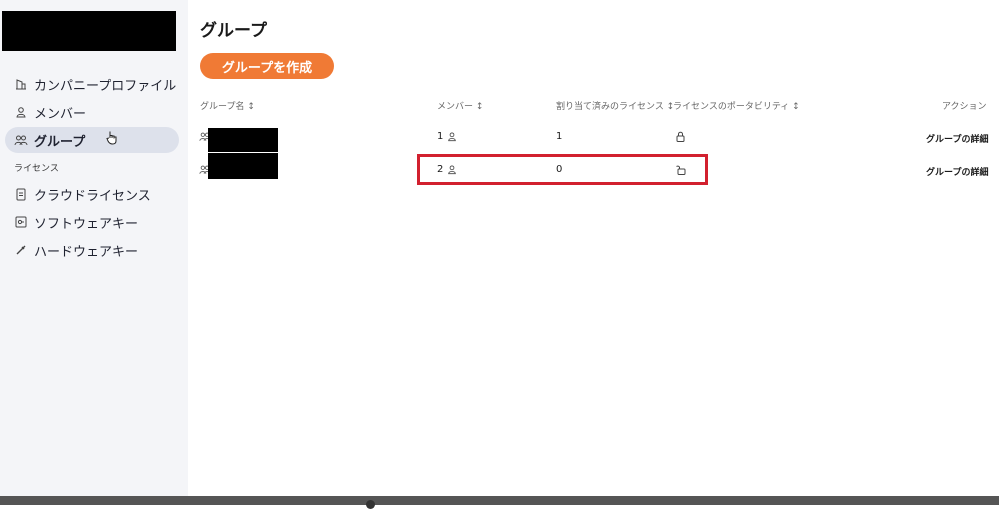 The width and height of the screenshot is (999, 509). I want to click on building-icon, so click(21, 84).